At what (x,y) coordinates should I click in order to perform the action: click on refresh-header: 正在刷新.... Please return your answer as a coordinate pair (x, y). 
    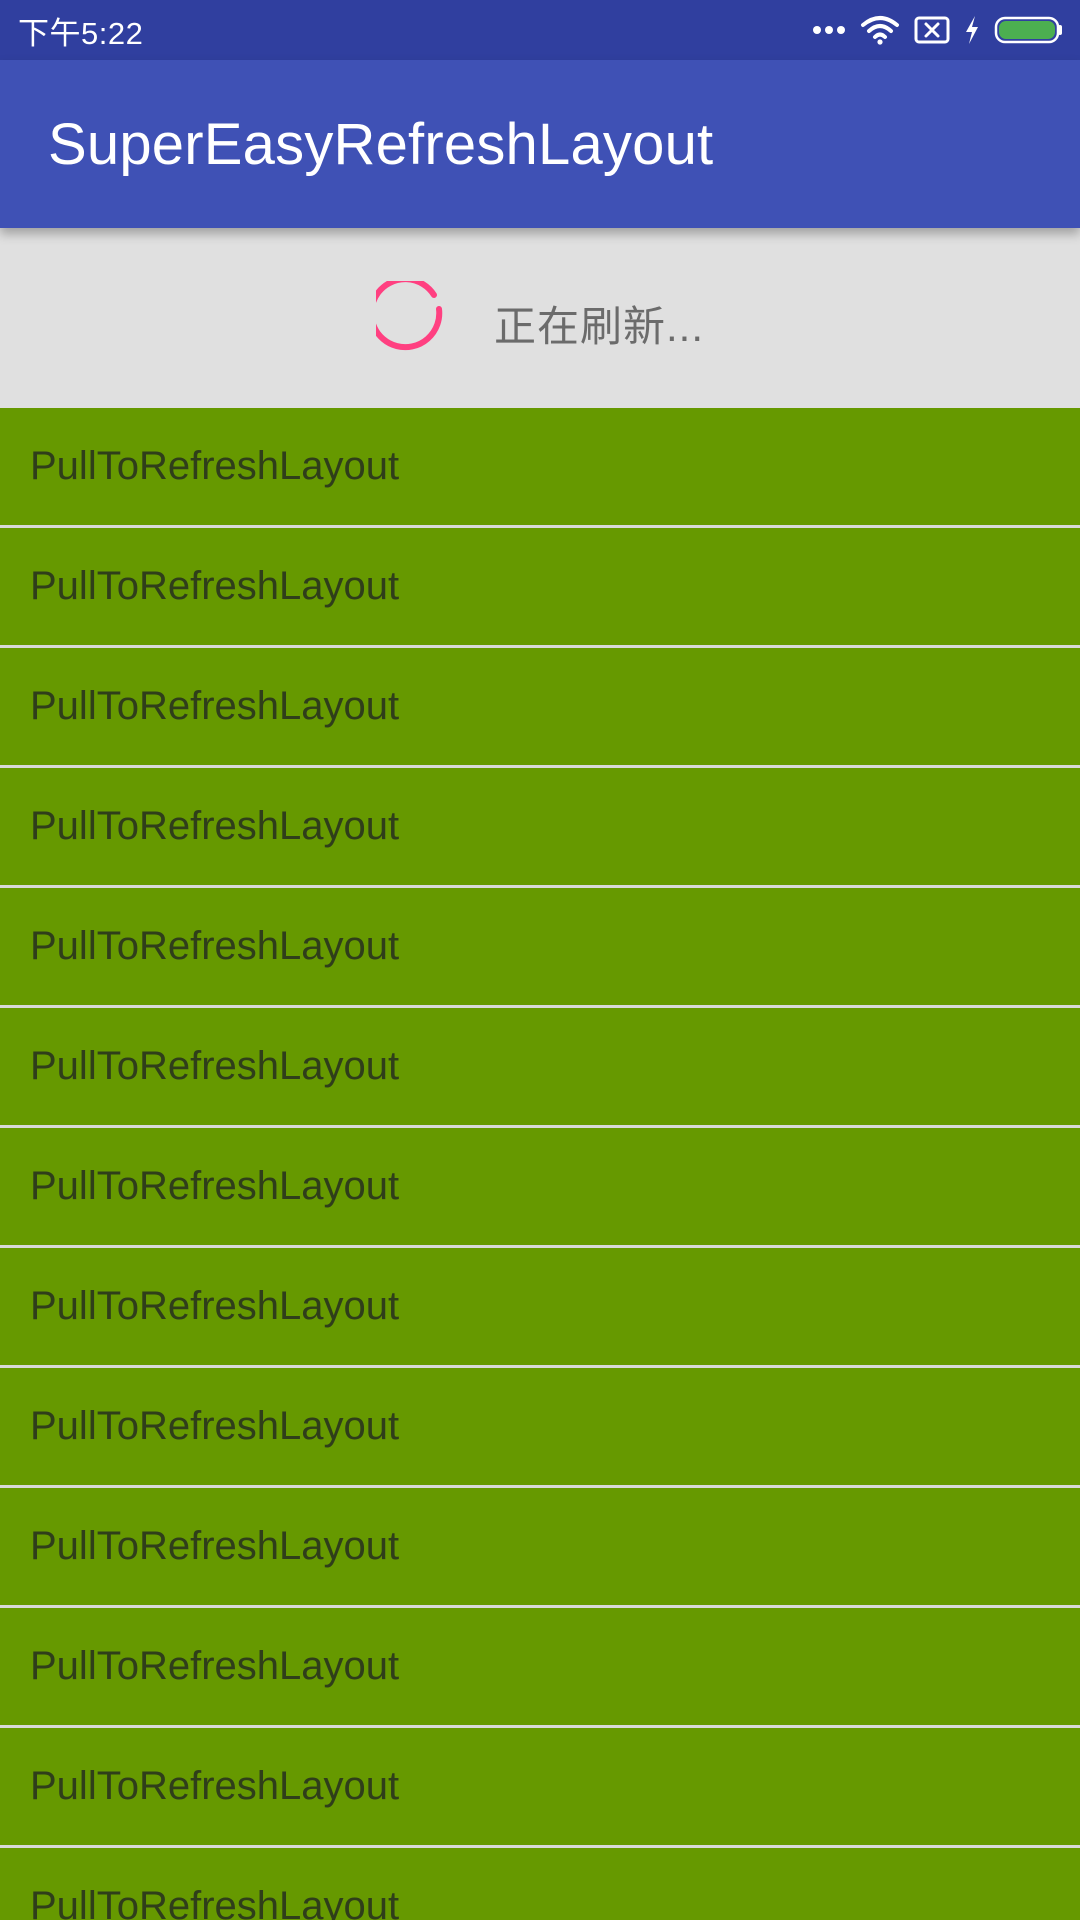
    Looking at the image, I should click on (540, 318).